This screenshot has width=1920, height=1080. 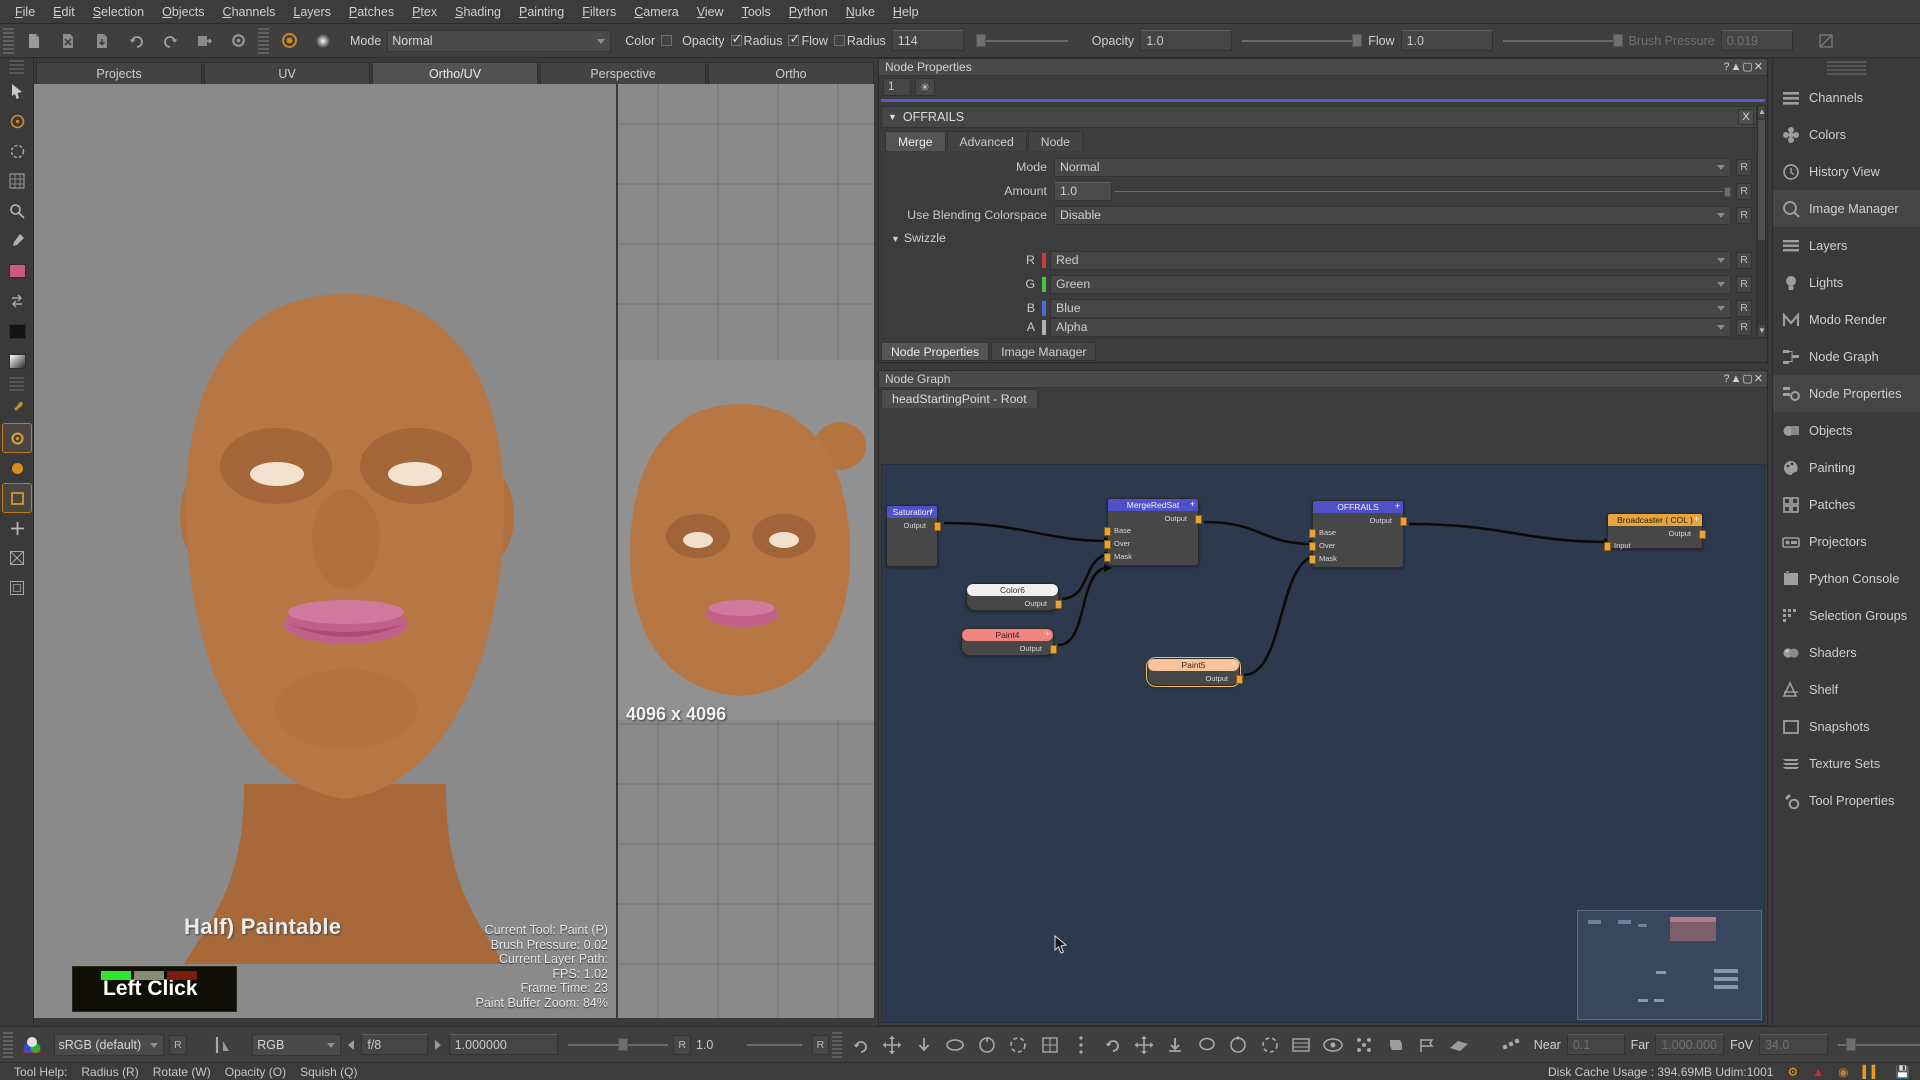 What do you see at coordinates (1319, 117) in the screenshot?
I see `node-name-header: ▼ OFFRAILS X` at bounding box center [1319, 117].